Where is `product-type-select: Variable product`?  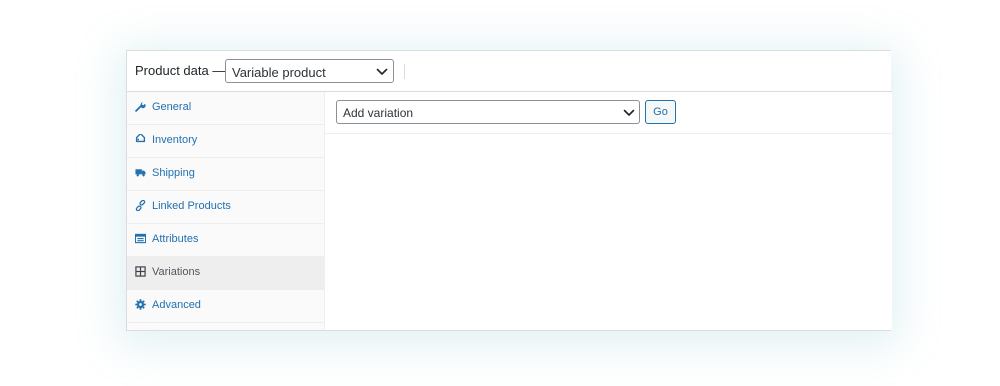 product-type-select: Variable product is located at coordinates (309, 71).